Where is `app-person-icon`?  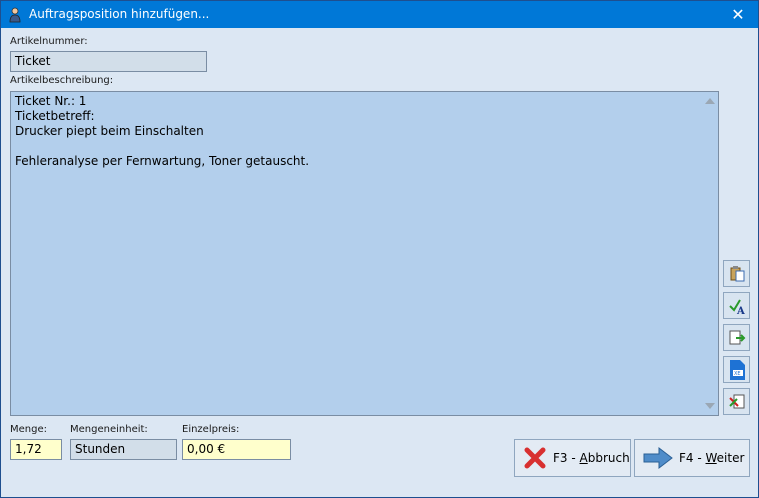
app-person-icon is located at coordinates (15, 15).